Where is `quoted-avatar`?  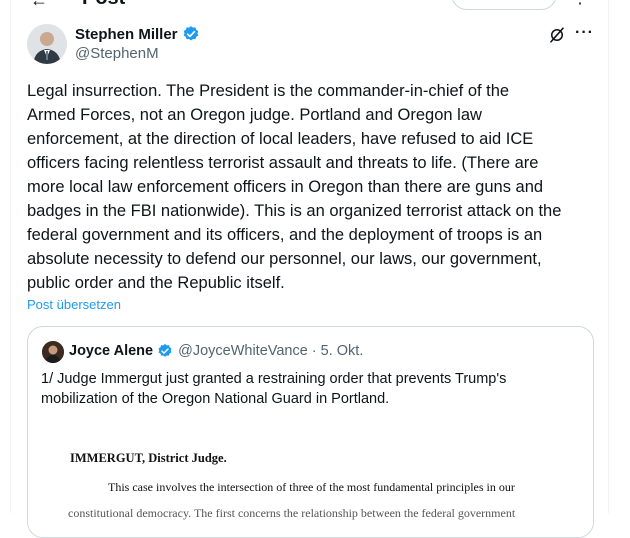 quoted-avatar is located at coordinates (53, 352).